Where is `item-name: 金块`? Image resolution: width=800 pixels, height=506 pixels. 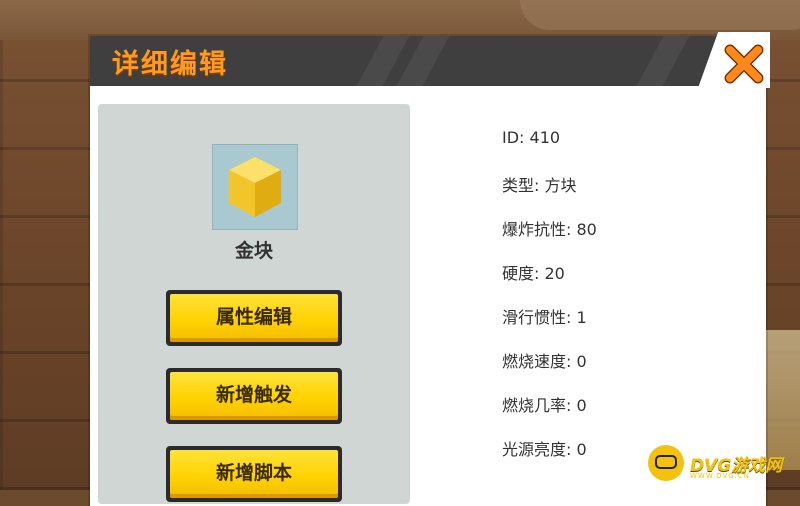 item-name: 金块 is located at coordinates (253, 251).